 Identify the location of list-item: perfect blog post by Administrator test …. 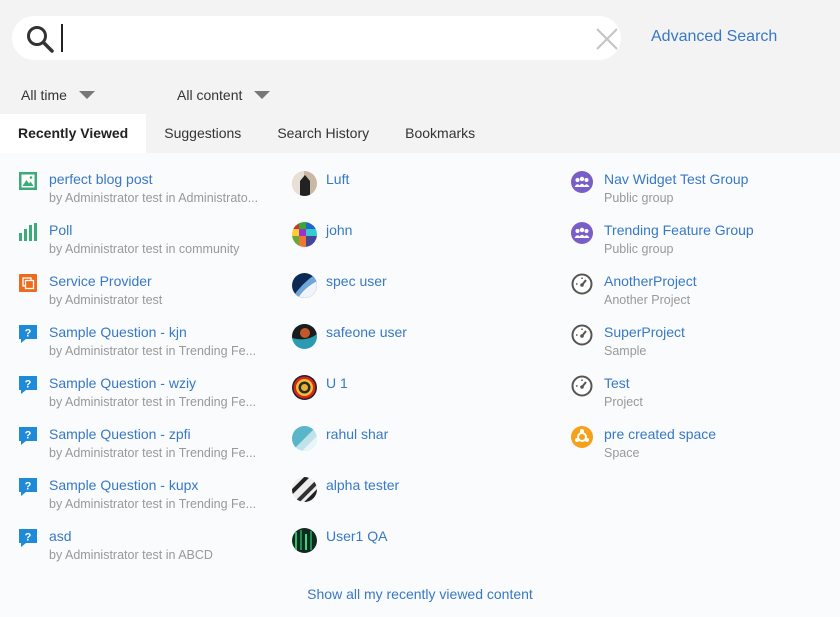
(145, 194).